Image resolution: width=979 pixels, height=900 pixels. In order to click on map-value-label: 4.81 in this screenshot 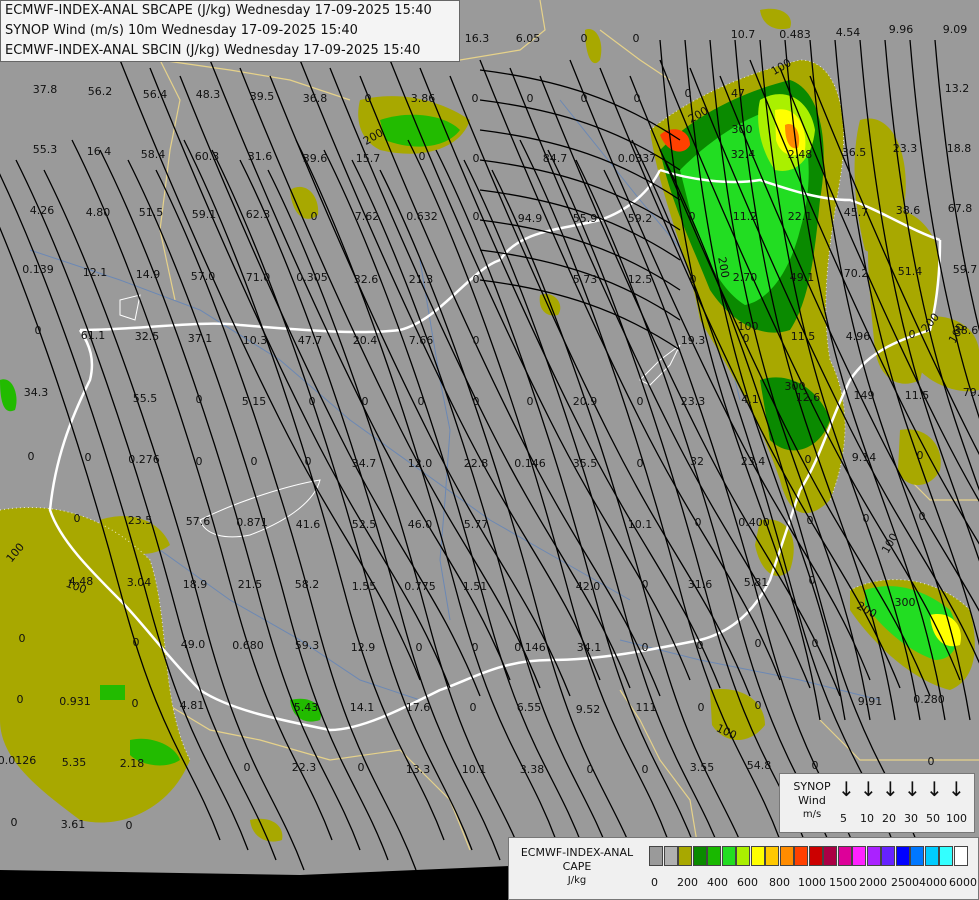, I will do `click(192, 705)`.